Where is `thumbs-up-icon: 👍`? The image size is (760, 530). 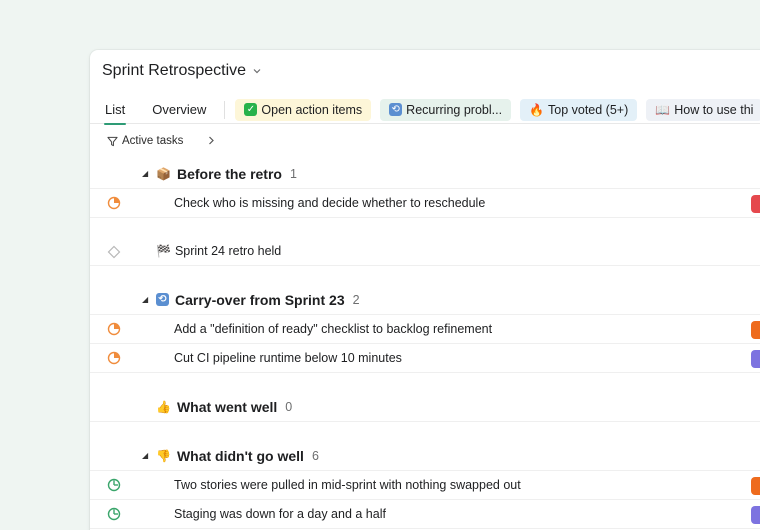
thumbs-up-icon: 👍 is located at coordinates (163, 406).